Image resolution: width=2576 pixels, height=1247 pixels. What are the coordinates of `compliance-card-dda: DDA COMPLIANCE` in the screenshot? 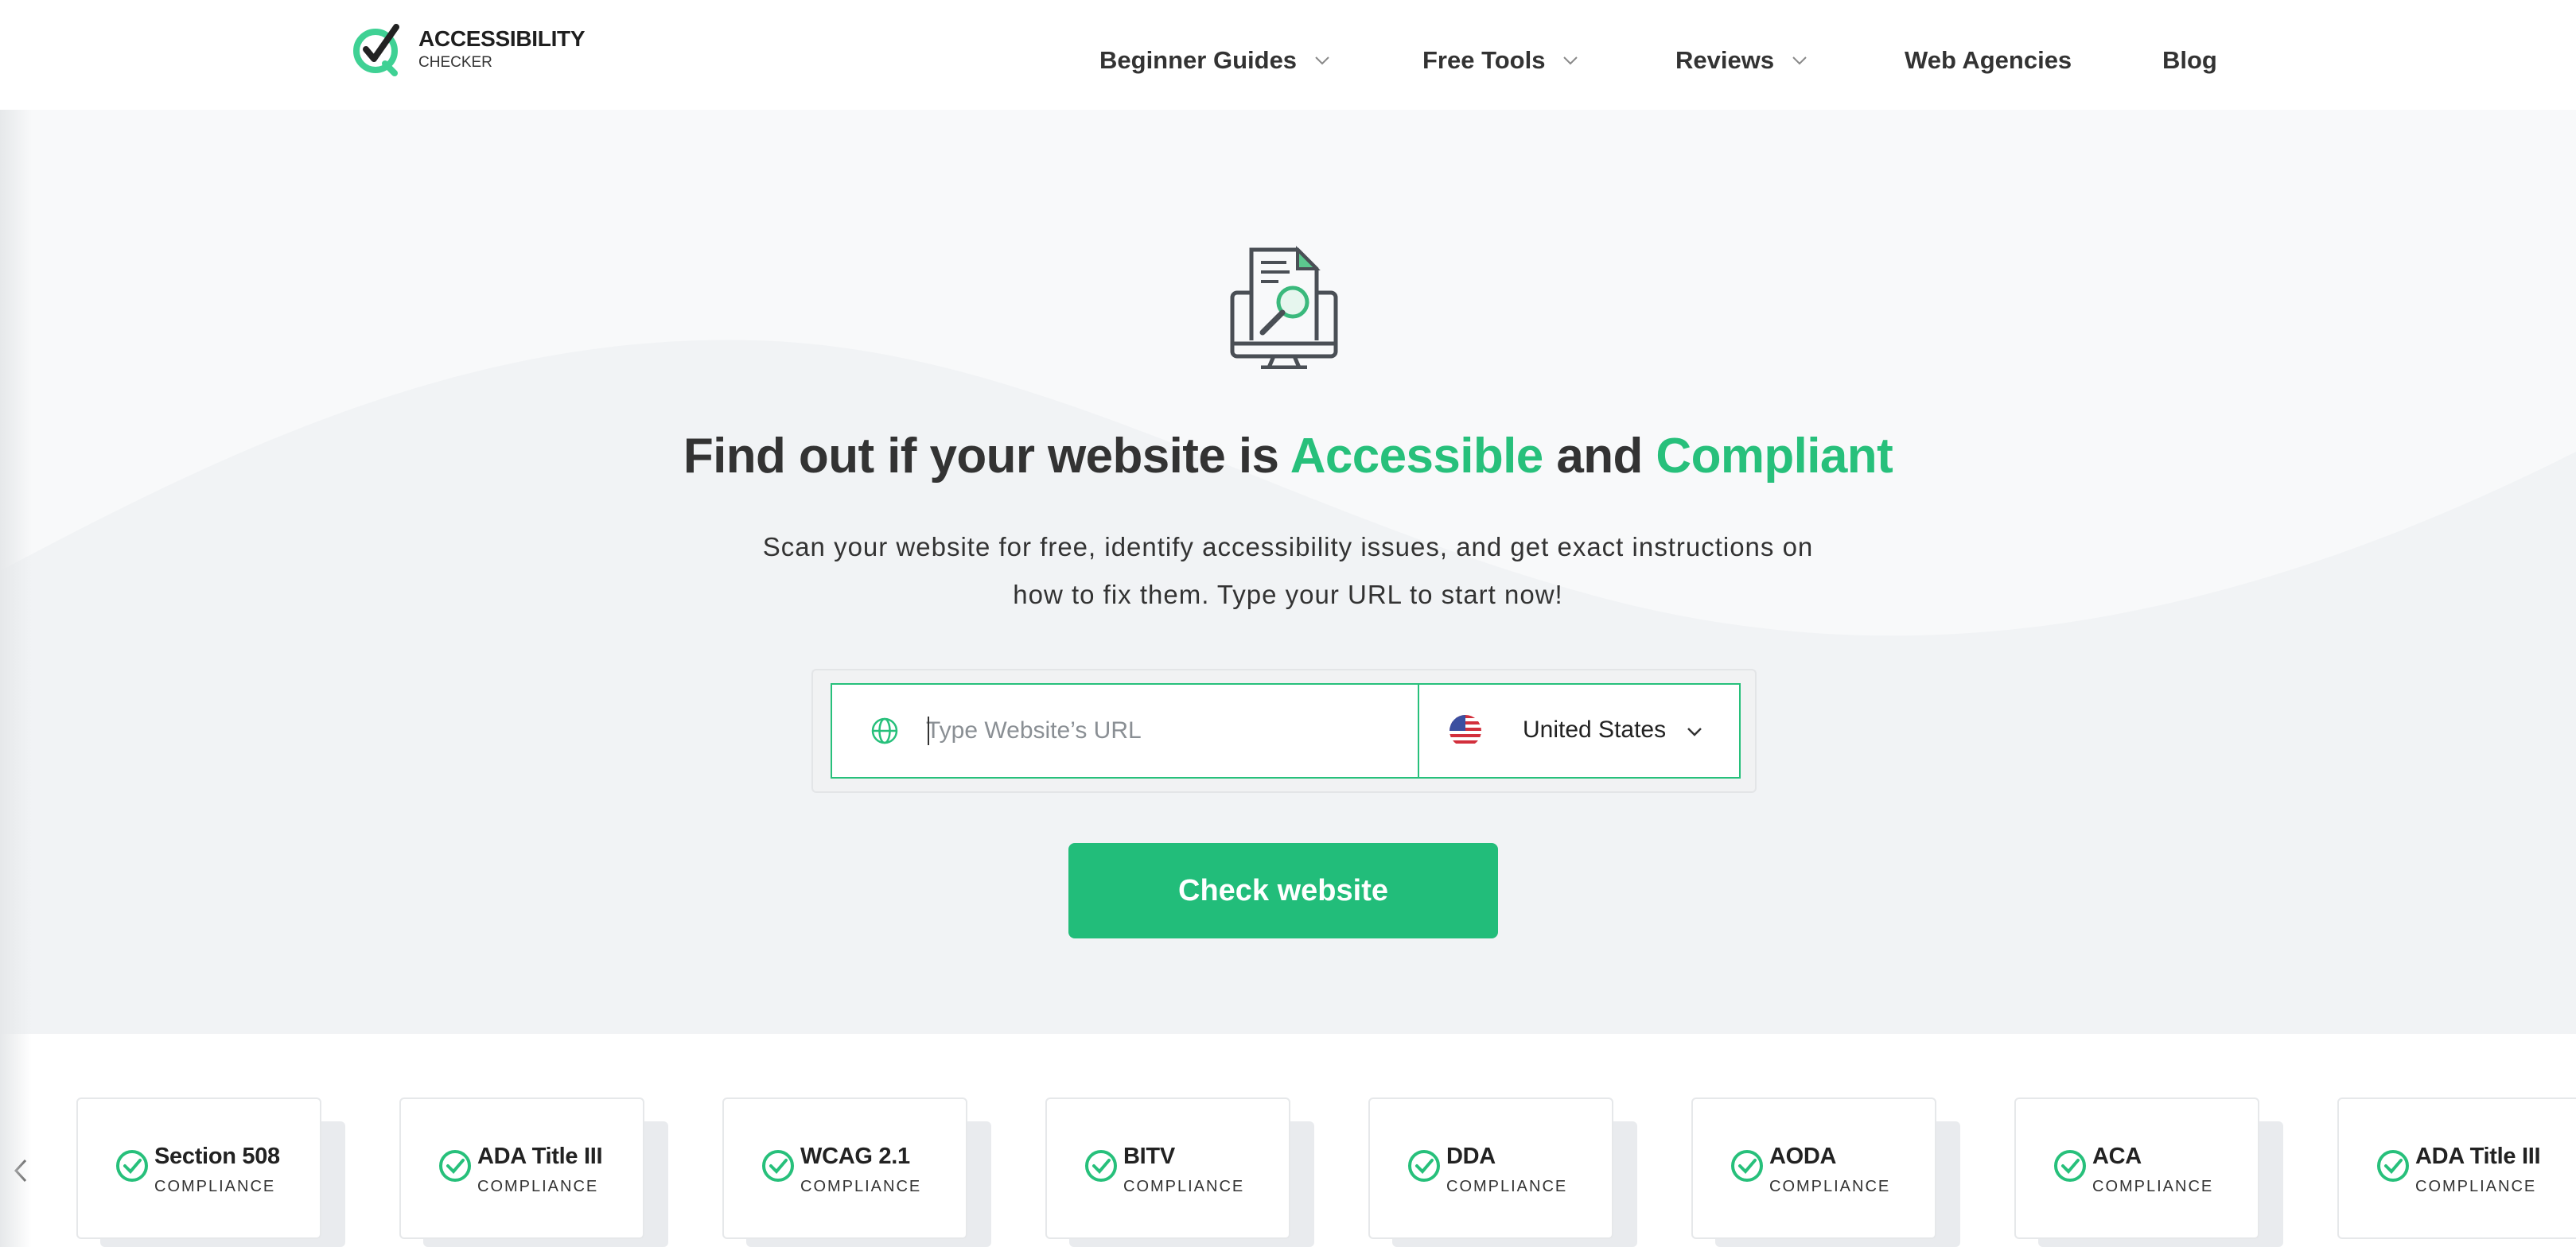 It's located at (1503, 1172).